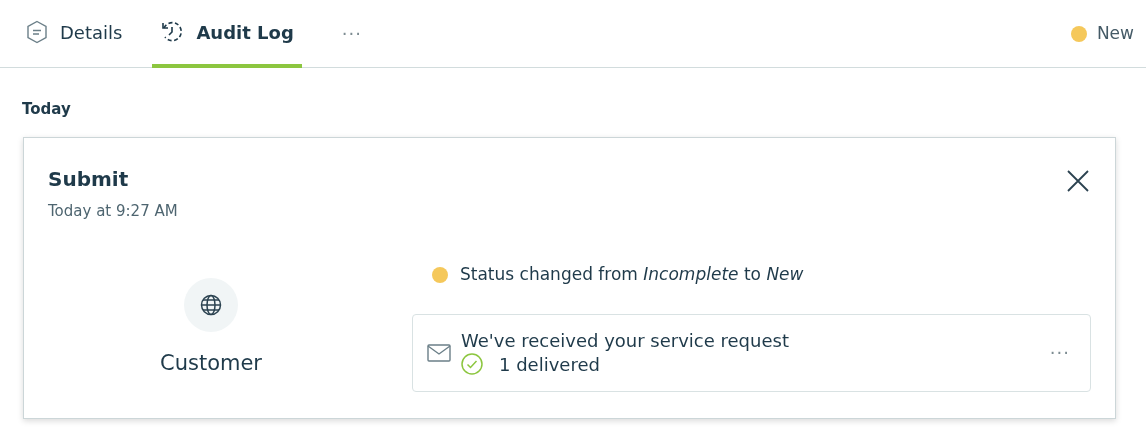 The image size is (1146, 447). What do you see at coordinates (472, 364) in the screenshot?
I see `check-circle-icon` at bounding box center [472, 364].